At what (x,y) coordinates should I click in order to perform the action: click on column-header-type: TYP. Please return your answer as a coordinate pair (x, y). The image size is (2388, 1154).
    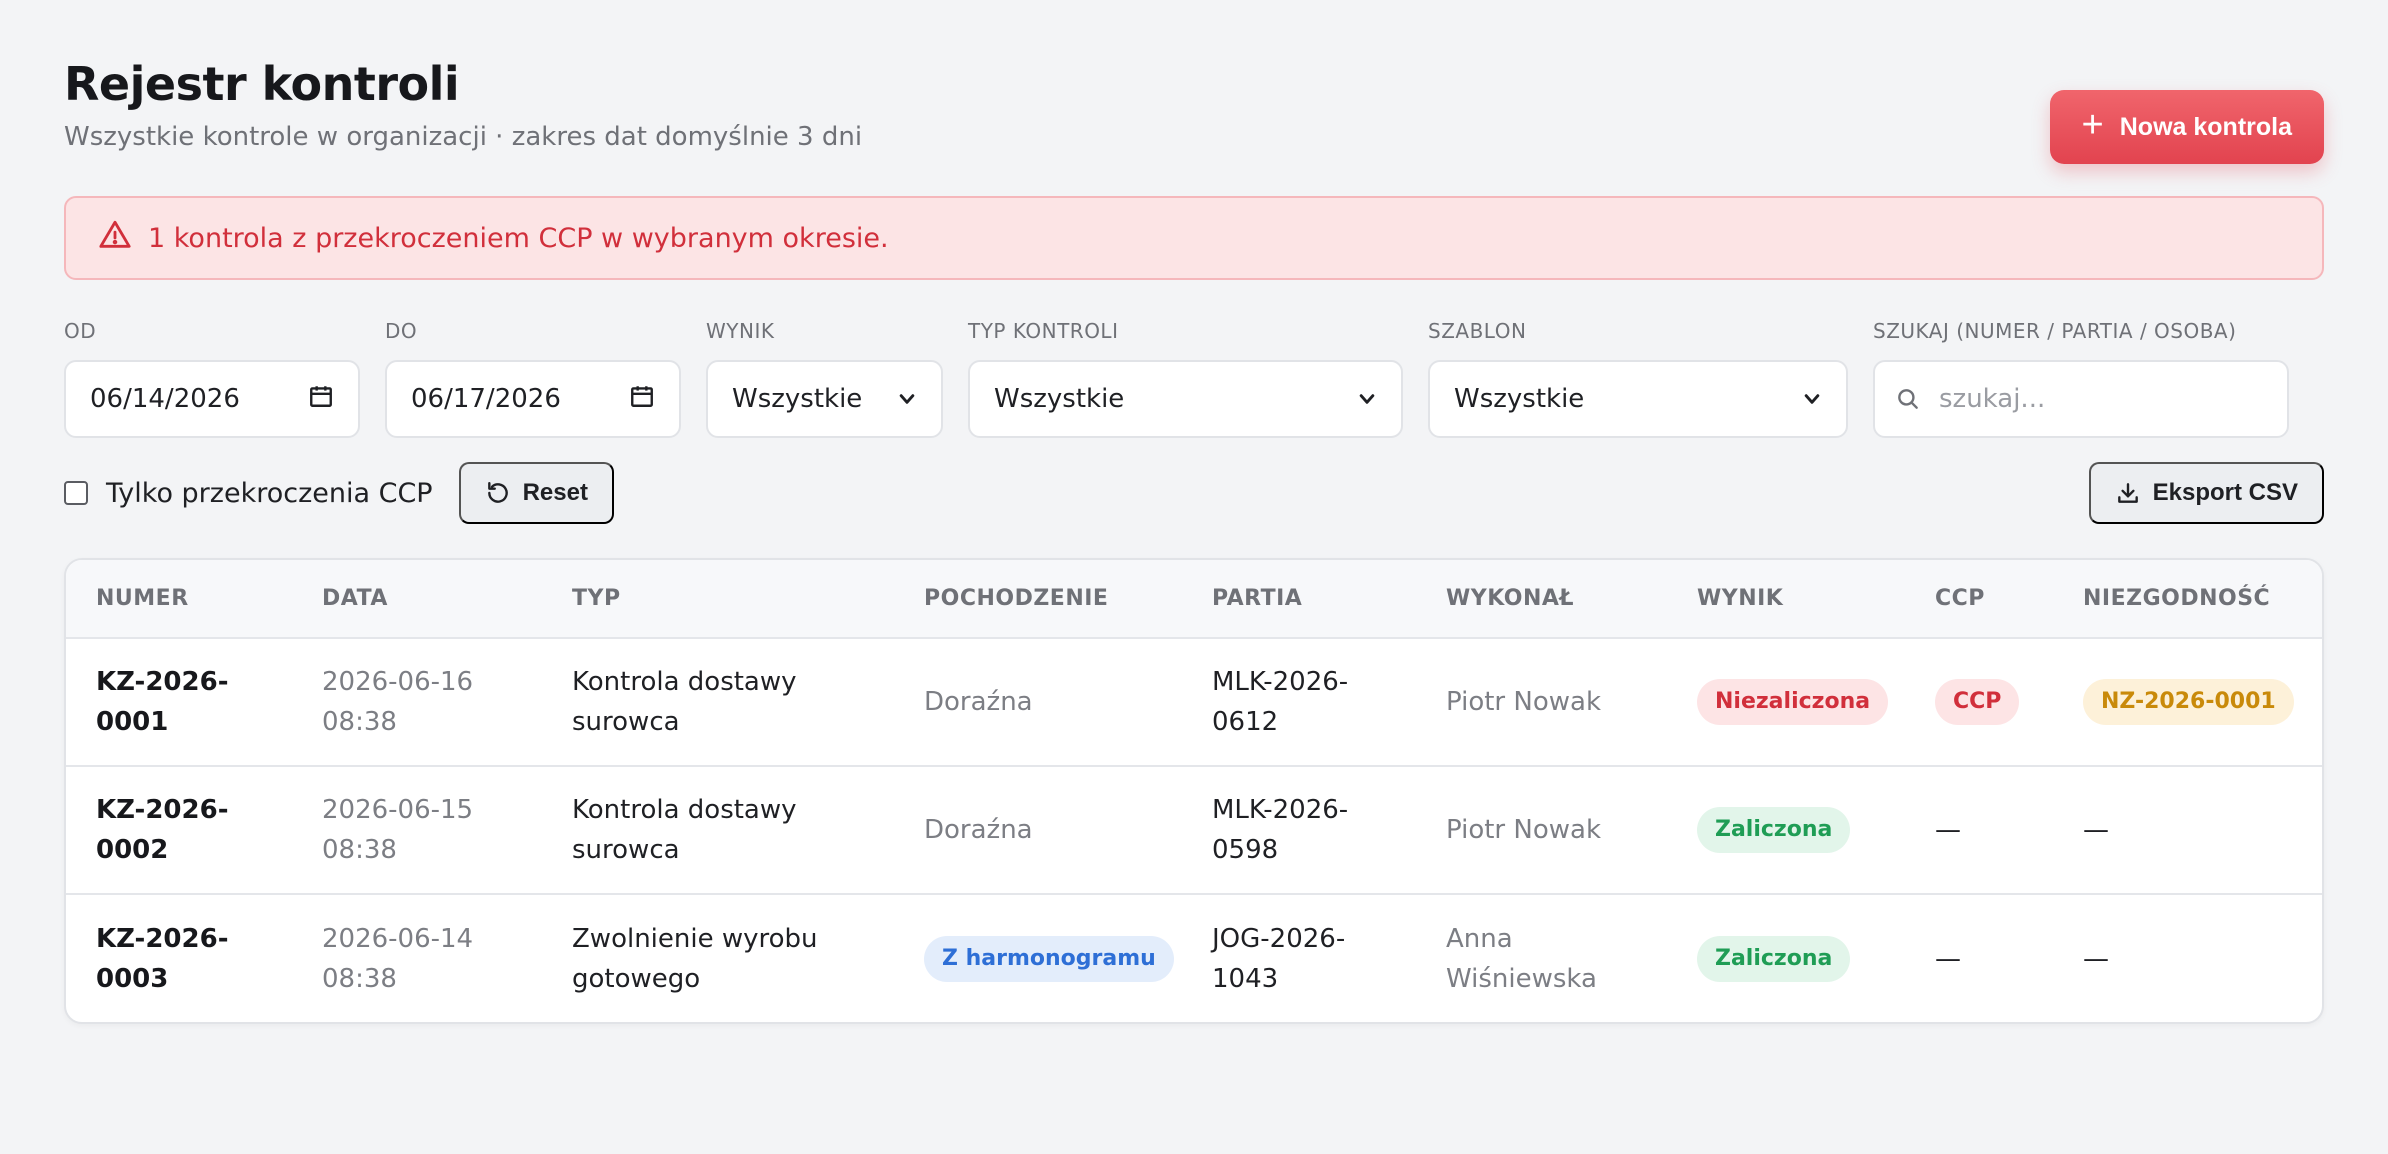
    Looking at the image, I should click on (718, 599).